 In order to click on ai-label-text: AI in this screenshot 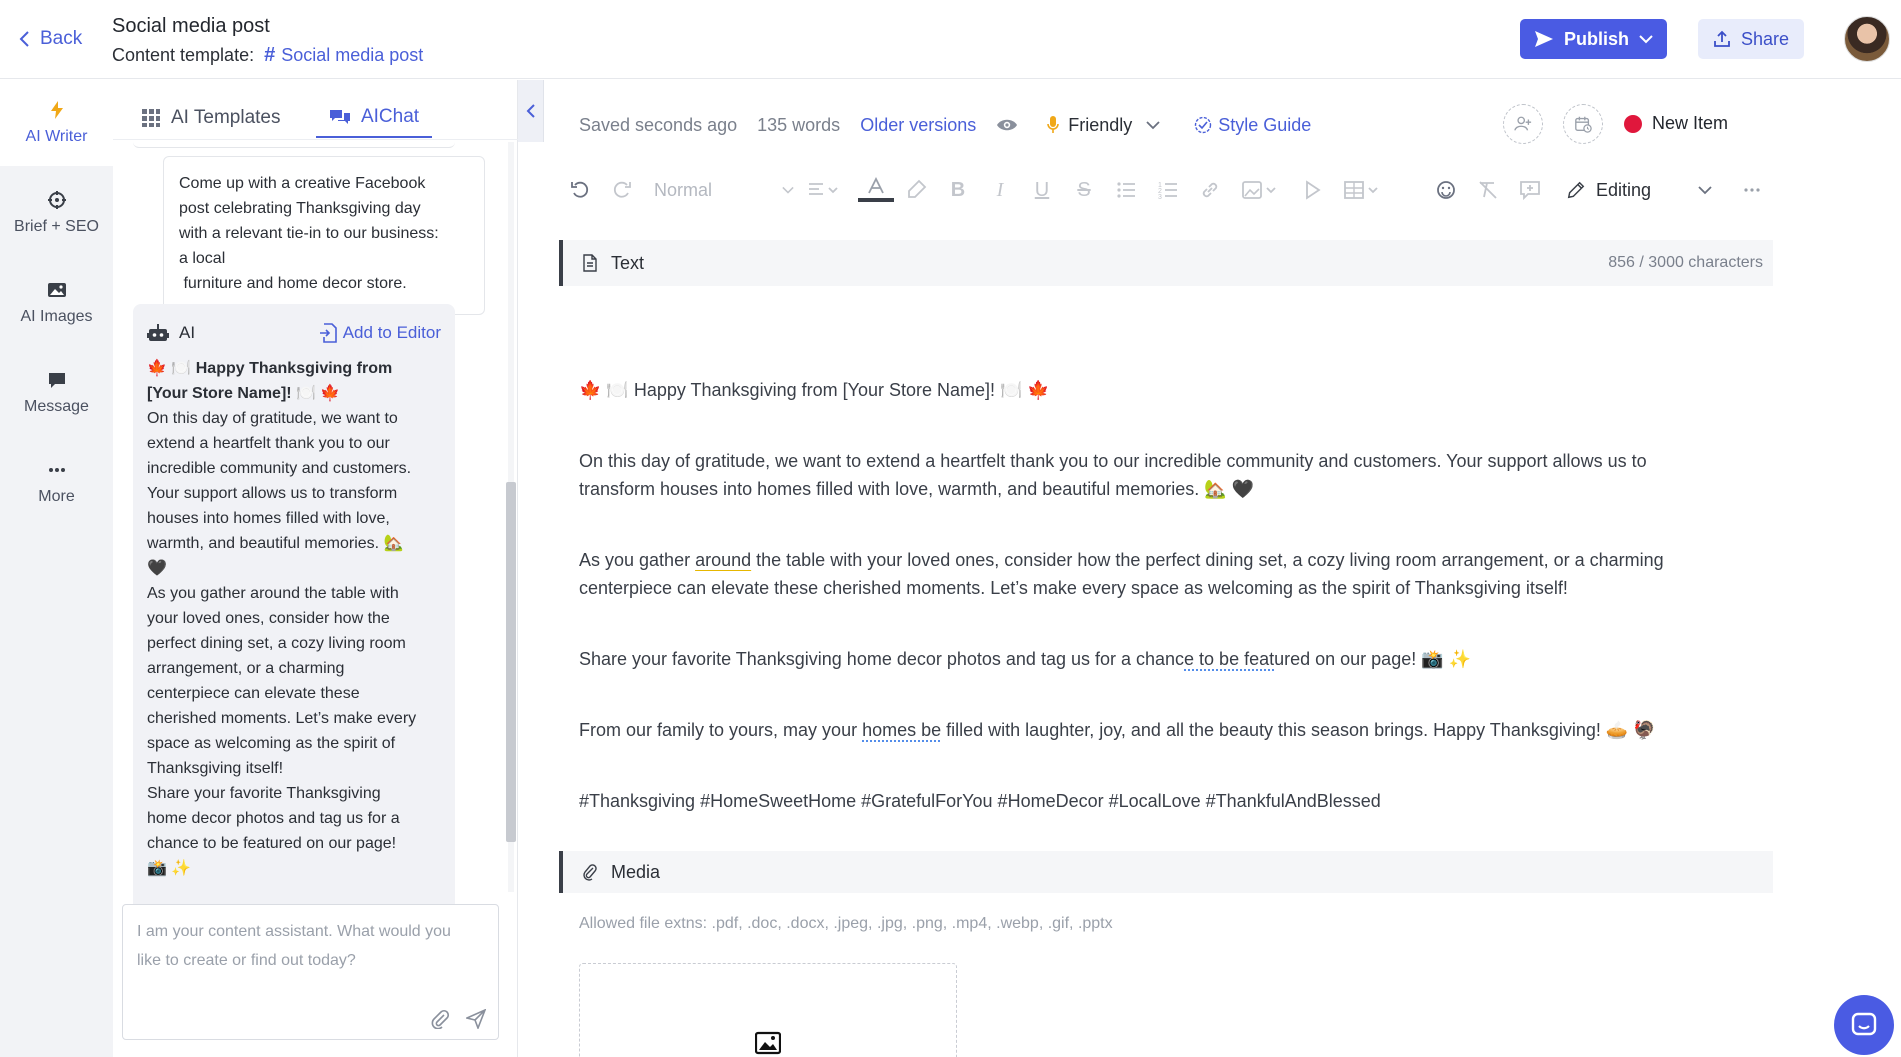, I will do `click(187, 332)`.